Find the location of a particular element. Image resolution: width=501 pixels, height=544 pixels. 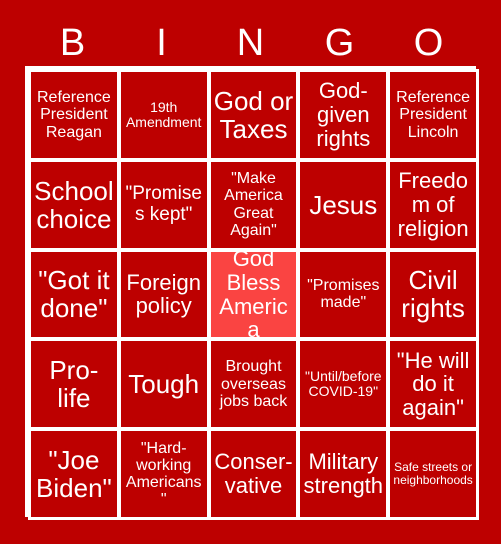

bingo-cell: Tough is located at coordinates (163, 384).